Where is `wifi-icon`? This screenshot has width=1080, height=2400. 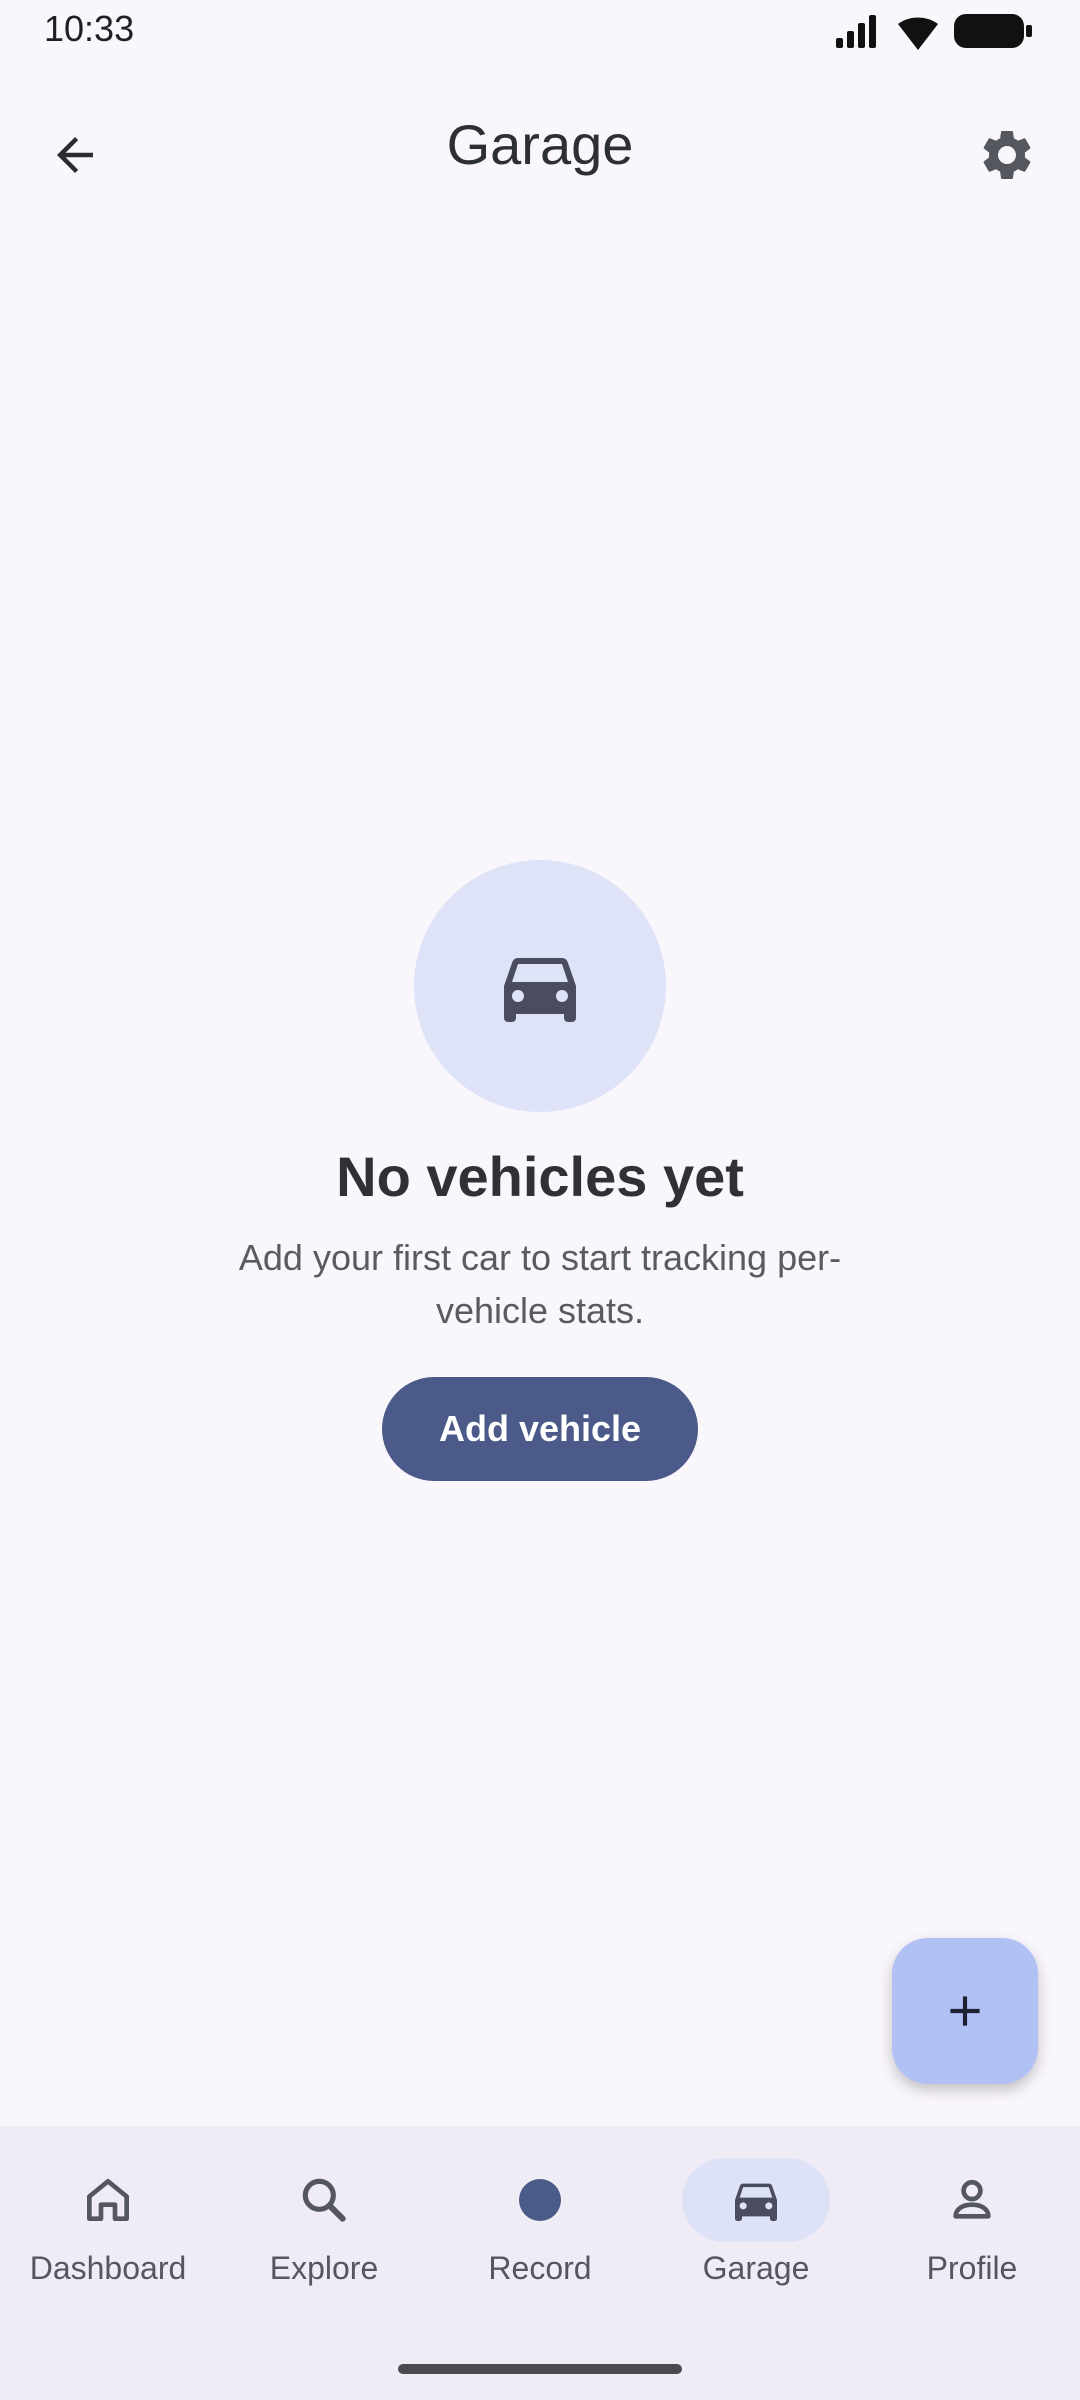 wifi-icon is located at coordinates (918, 33).